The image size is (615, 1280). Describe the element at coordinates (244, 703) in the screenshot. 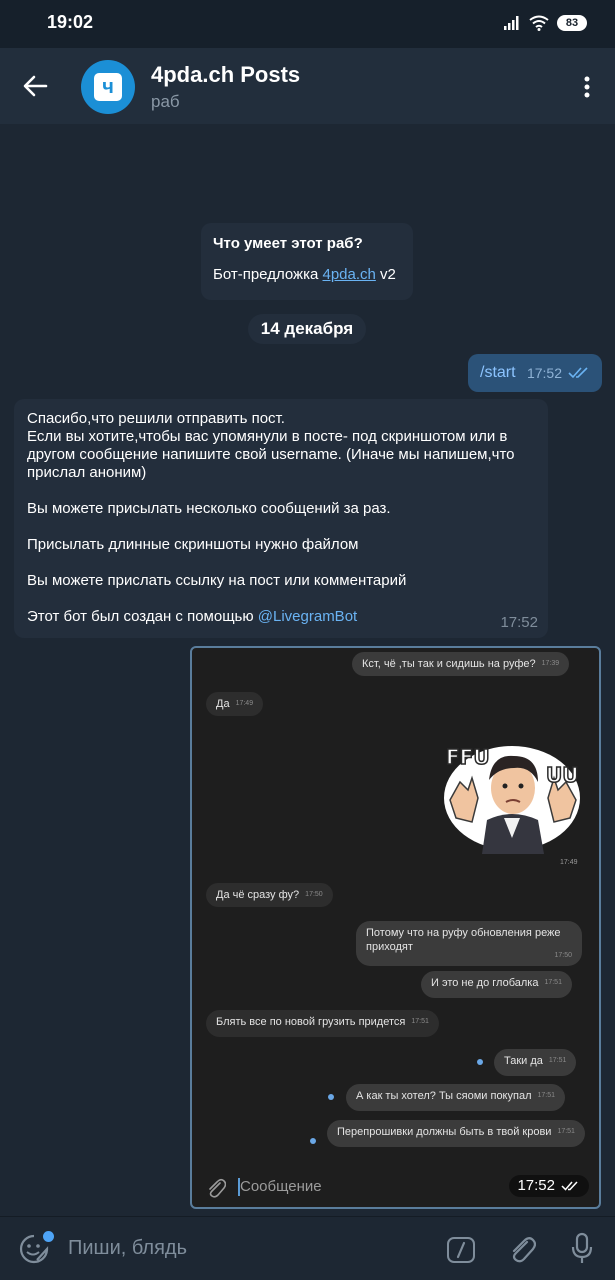

I see `shot-message-time: 17:49` at that location.